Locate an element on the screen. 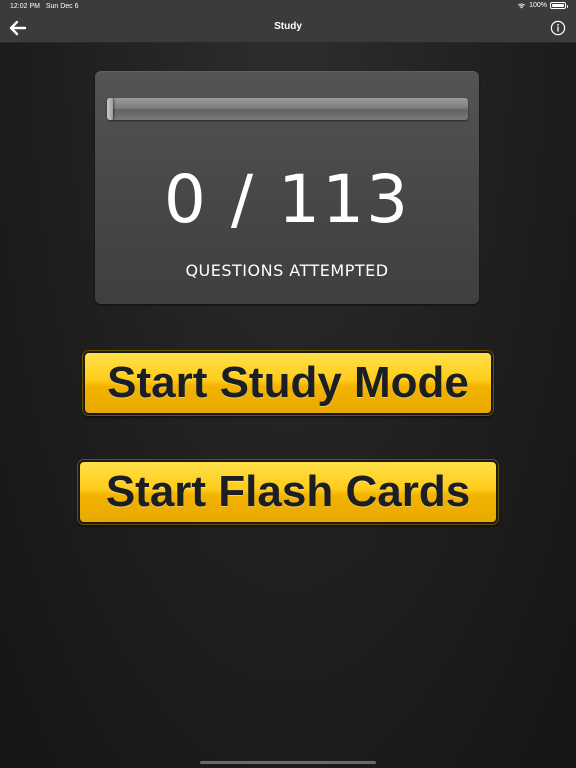 The height and width of the screenshot is (768, 576). questions-attempted-label: QUESTIONS ATTEMPTED is located at coordinates (287, 270).